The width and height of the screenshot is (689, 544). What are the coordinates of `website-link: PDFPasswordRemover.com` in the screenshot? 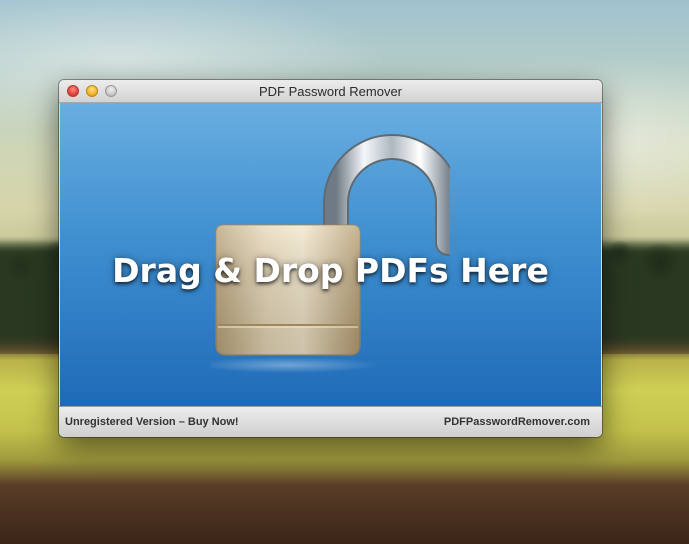 It's located at (517, 422).